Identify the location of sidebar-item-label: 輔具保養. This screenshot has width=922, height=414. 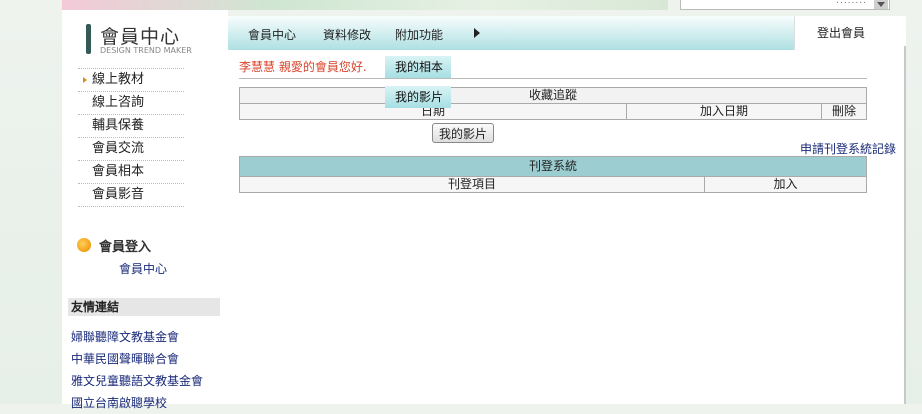
(118, 125).